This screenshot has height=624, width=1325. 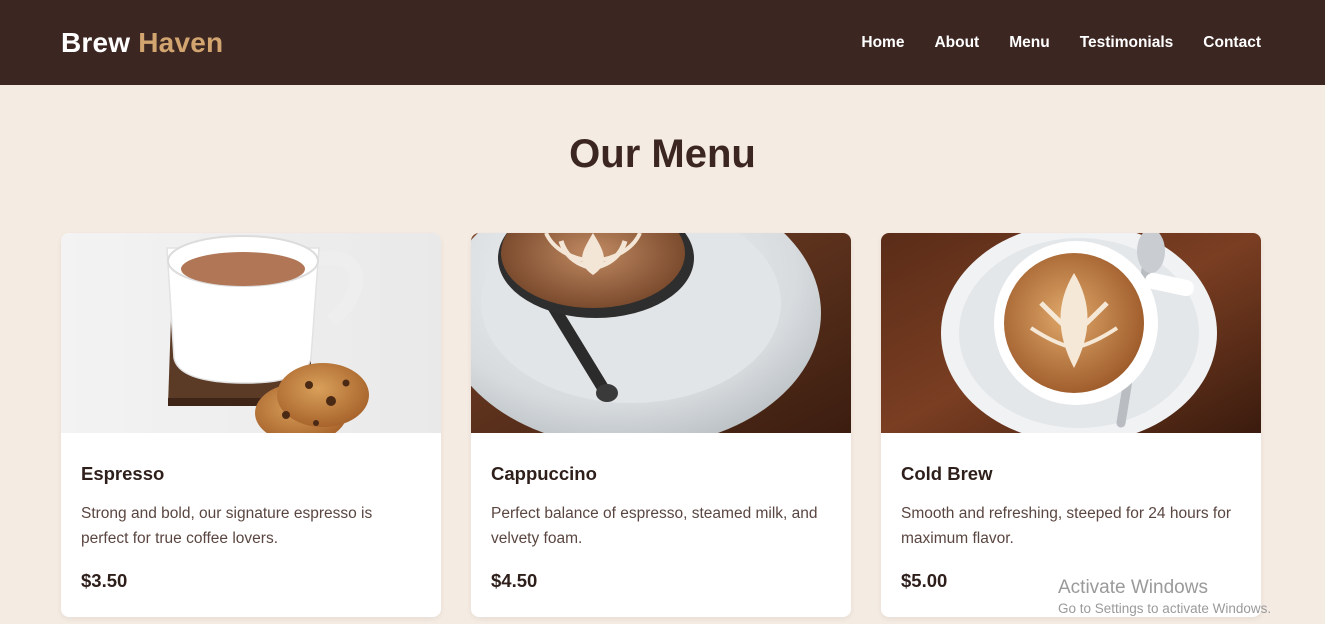 What do you see at coordinates (104, 580) in the screenshot?
I see `menu-item-price: $3.50` at bounding box center [104, 580].